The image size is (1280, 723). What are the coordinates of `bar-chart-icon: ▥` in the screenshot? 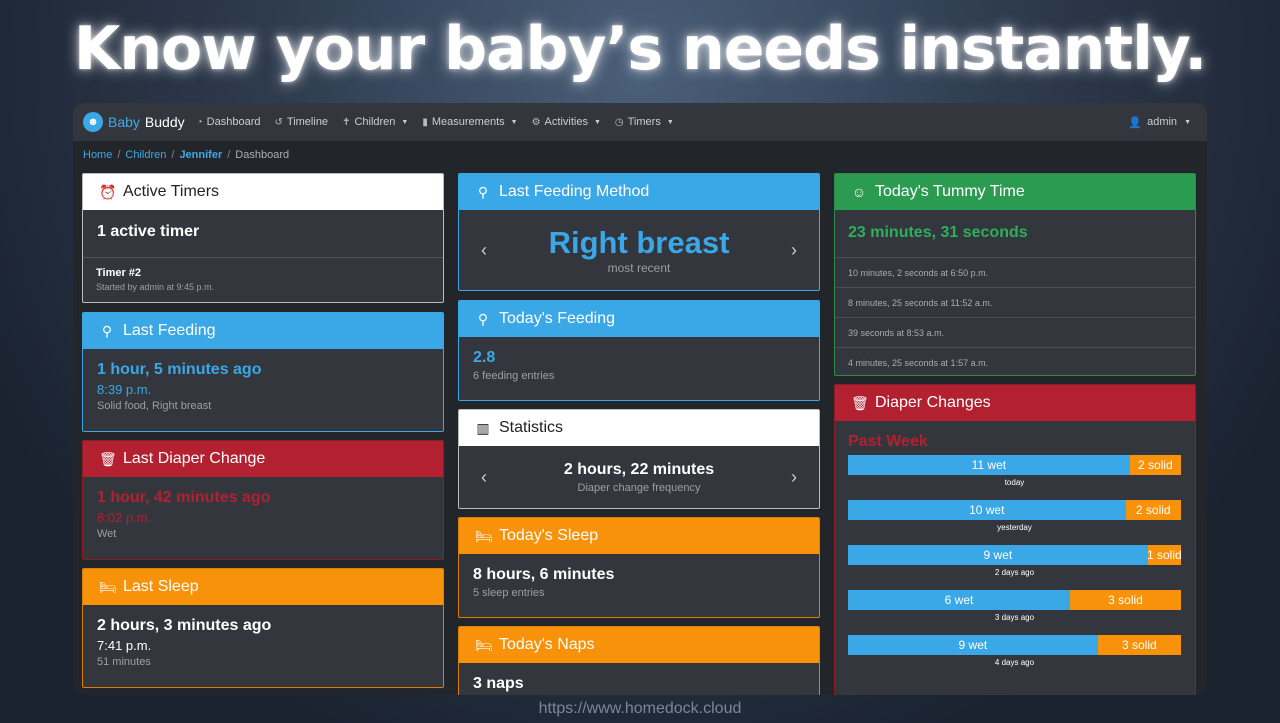 It's located at (483, 427).